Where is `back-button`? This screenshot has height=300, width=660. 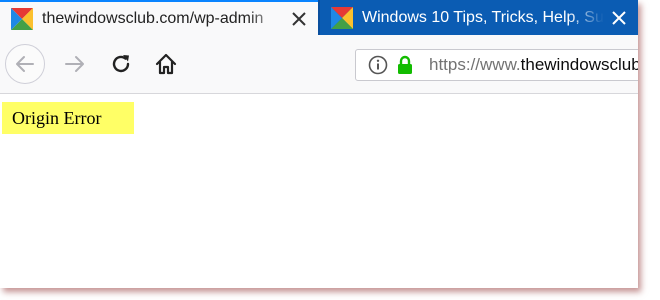
back-button is located at coordinates (25, 64).